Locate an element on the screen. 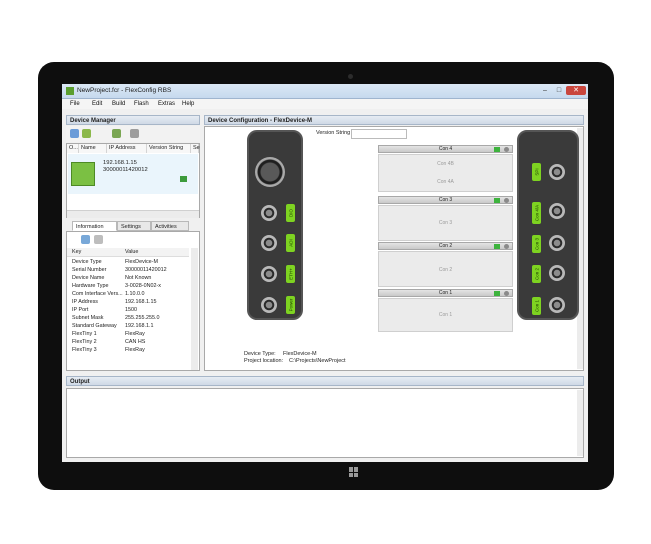 The height and width of the screenshot is (544, 651). project-location-label: Project location: is located at coordinates (264, 361).